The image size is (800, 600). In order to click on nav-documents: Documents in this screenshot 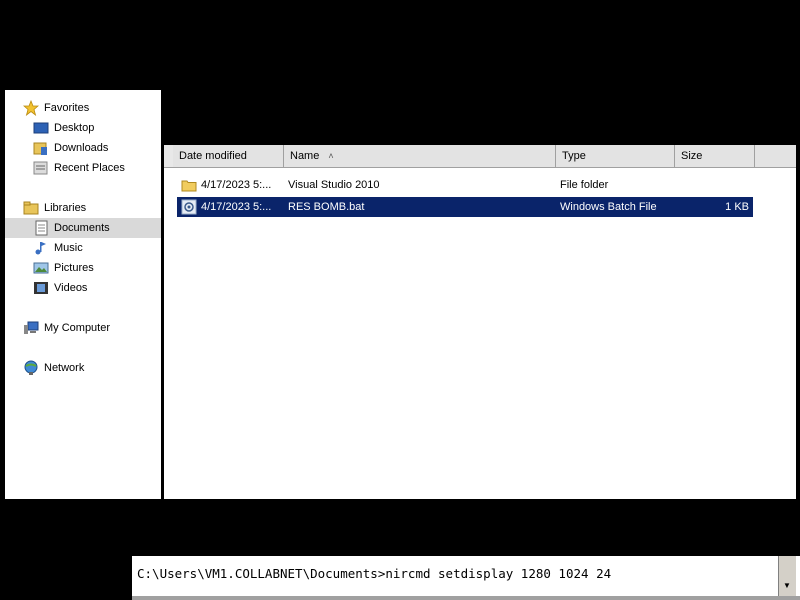, I will do `click(83, 228)`.